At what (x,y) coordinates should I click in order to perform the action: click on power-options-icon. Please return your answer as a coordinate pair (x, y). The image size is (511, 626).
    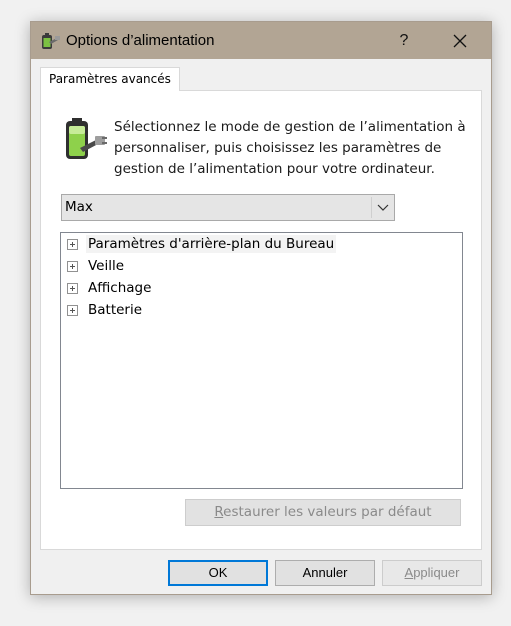
    Looking at the image, I should click on (51, 41).